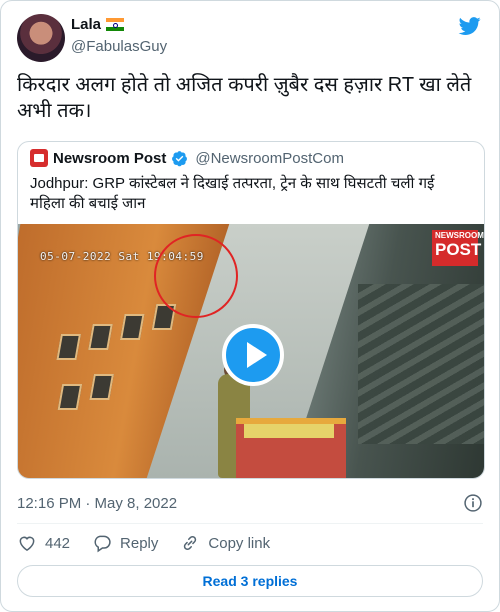 This screenshot has height=612, width=500. Describe the element at coordinates (269, 158) in the screenshot. I see `quote-handle: @NewsroomPostCom` at that location.